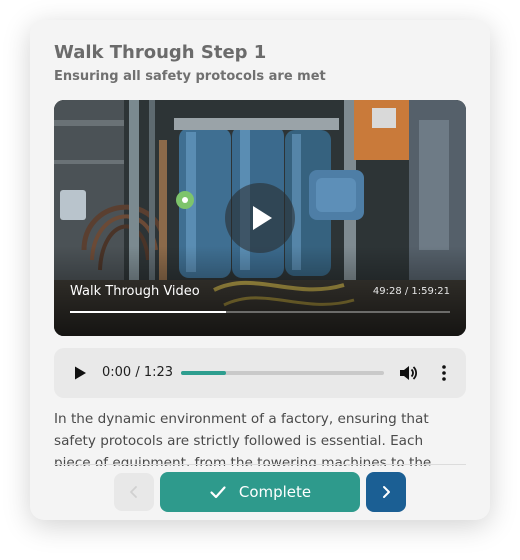 Image resolution: width=520 pixels, height=560 pixels. What do you see at coordinates (148, 312) in the screenshot?
I see `video-progress-fill` at bounding box center [148, 312].